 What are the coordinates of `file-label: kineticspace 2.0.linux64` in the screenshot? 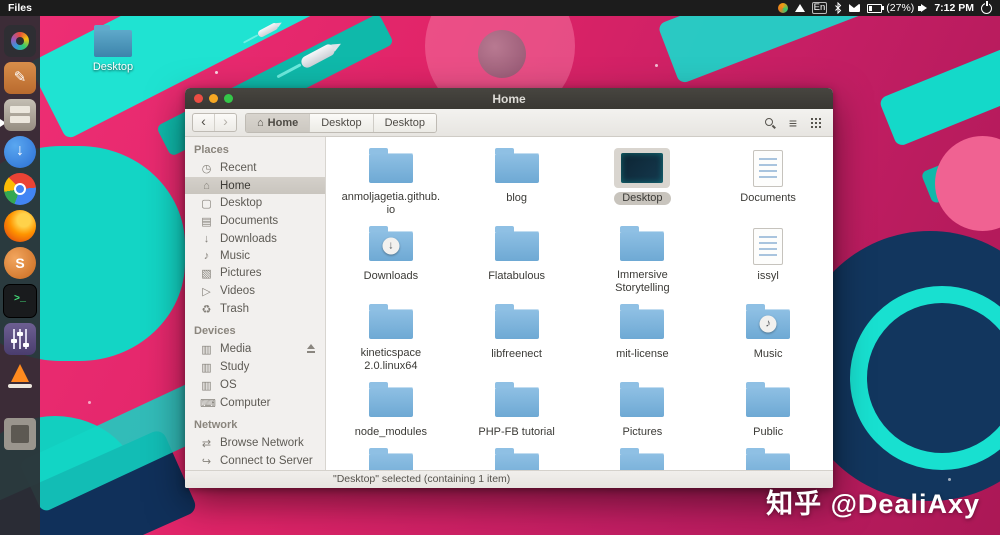 It's located at (391, 359).